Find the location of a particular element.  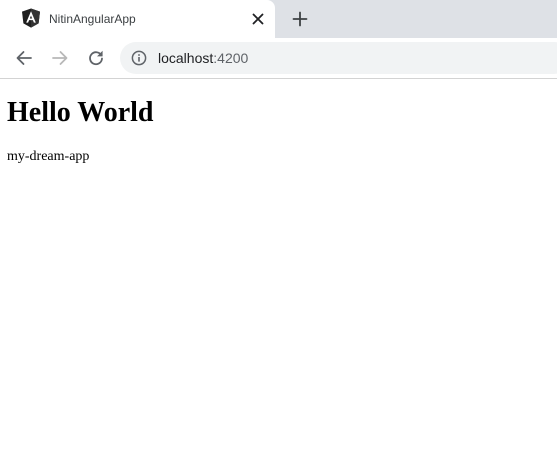

arrow-left-icon is located at coordinates (24, 58).